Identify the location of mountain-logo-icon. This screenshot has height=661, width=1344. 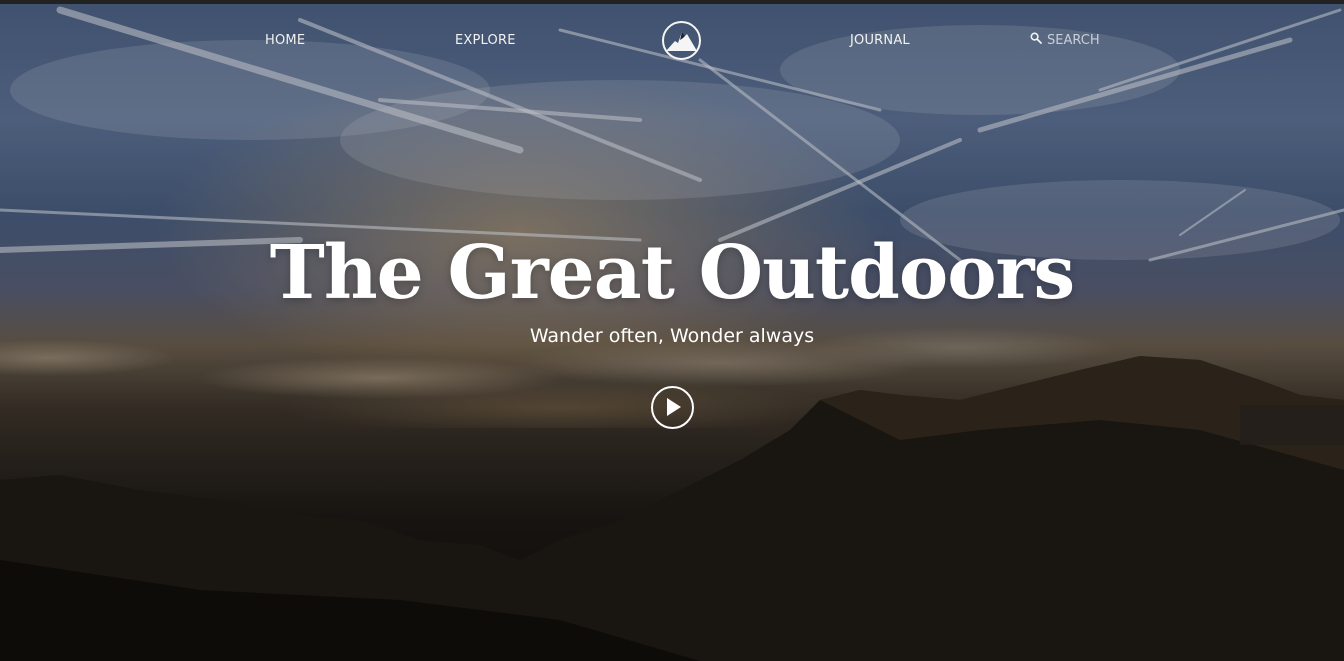
(681, 40).